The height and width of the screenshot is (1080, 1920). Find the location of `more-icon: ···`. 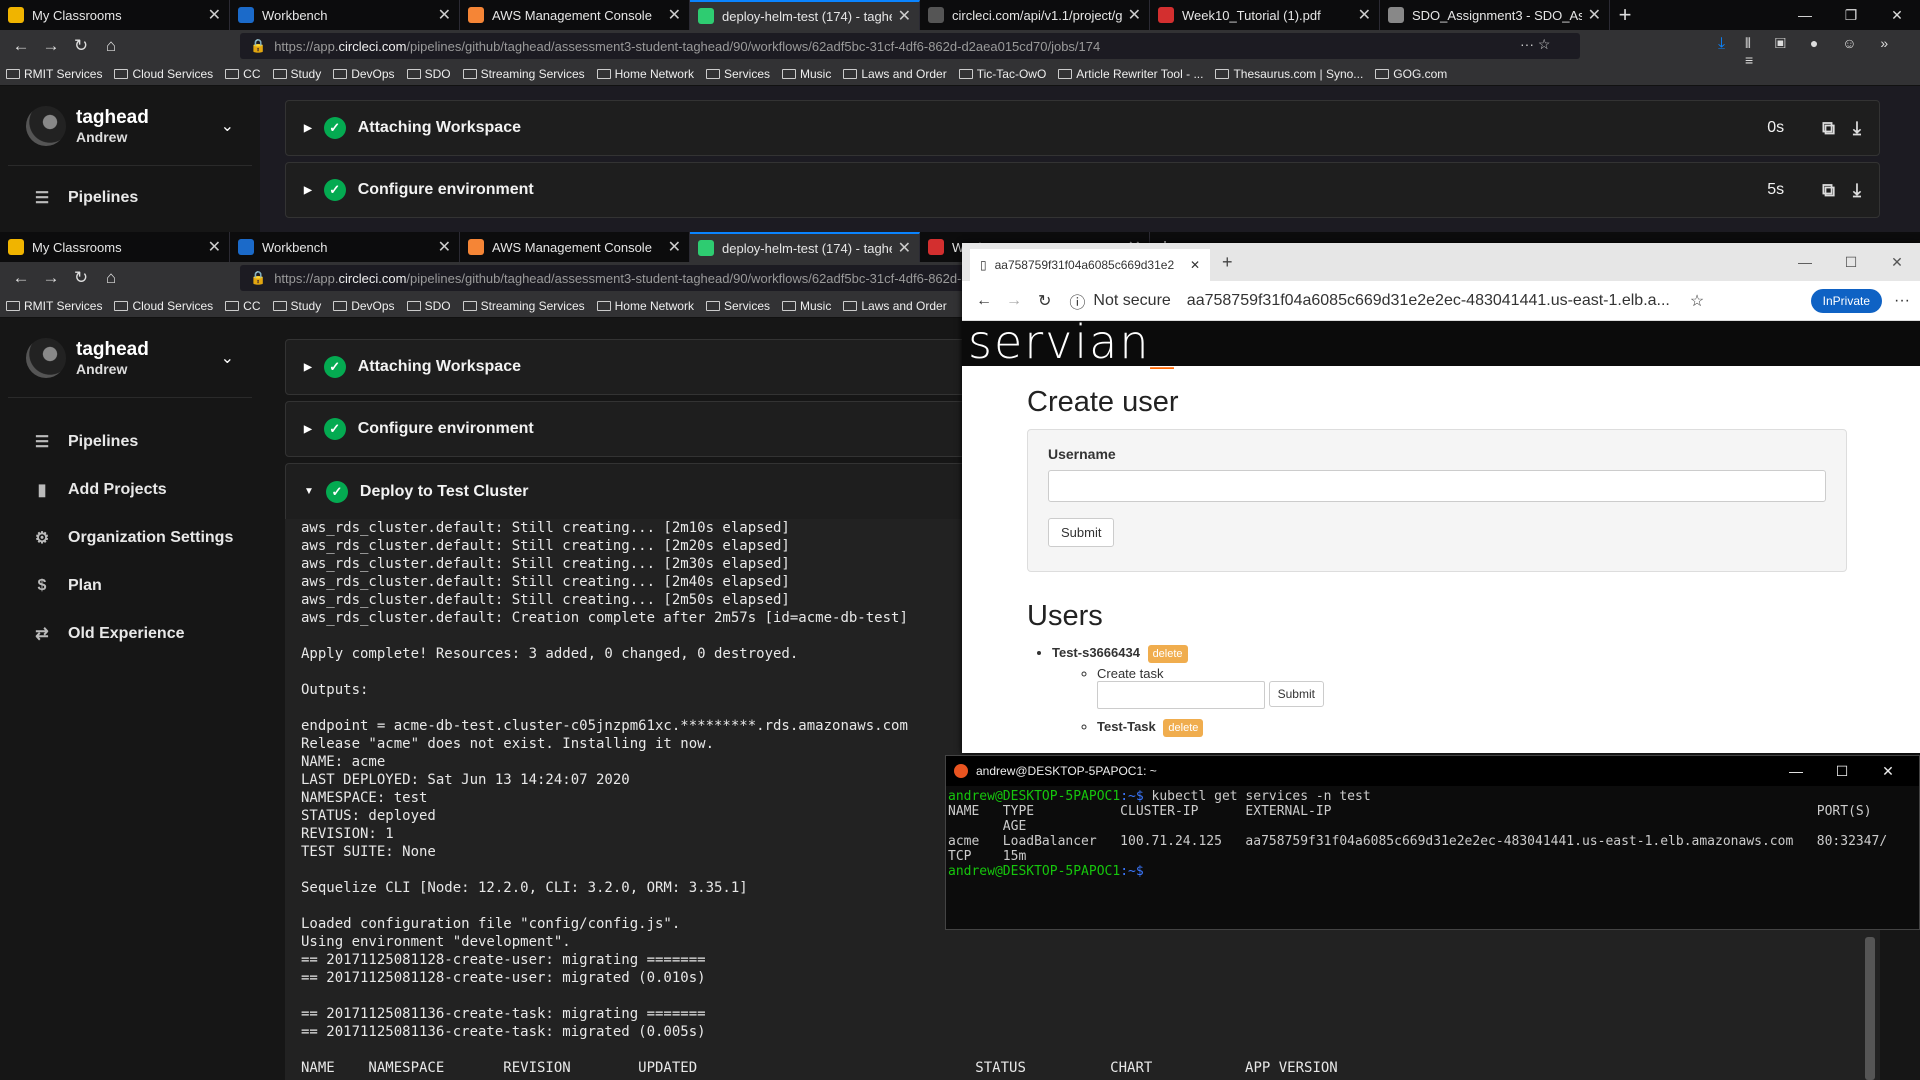

more-icon: ··· is located at coordinates (1902, 301).